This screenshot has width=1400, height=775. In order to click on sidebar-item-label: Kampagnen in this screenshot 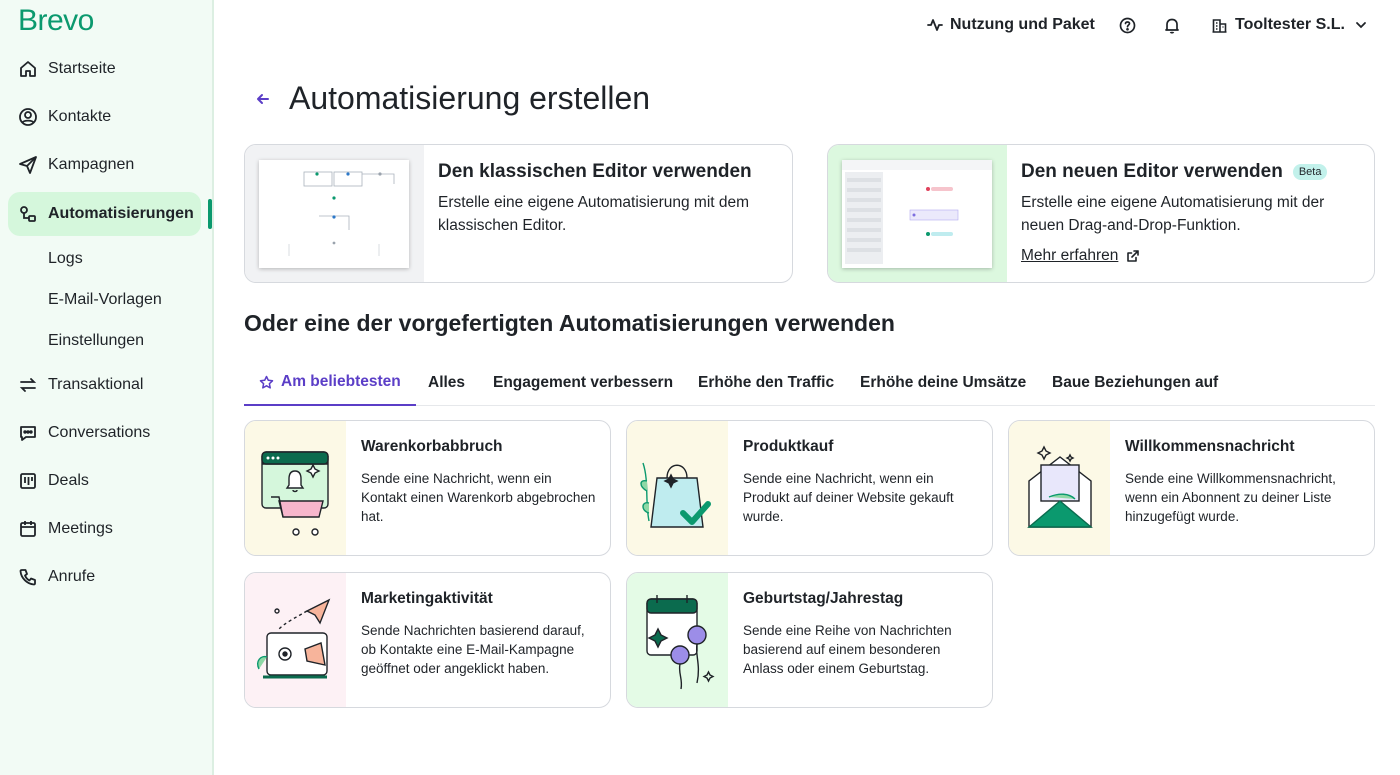, I will do `click(91, 164)`.